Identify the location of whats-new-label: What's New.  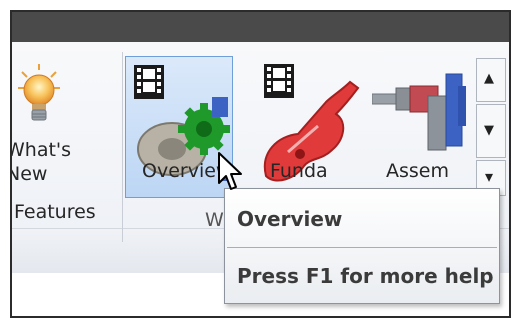
(41, 162).